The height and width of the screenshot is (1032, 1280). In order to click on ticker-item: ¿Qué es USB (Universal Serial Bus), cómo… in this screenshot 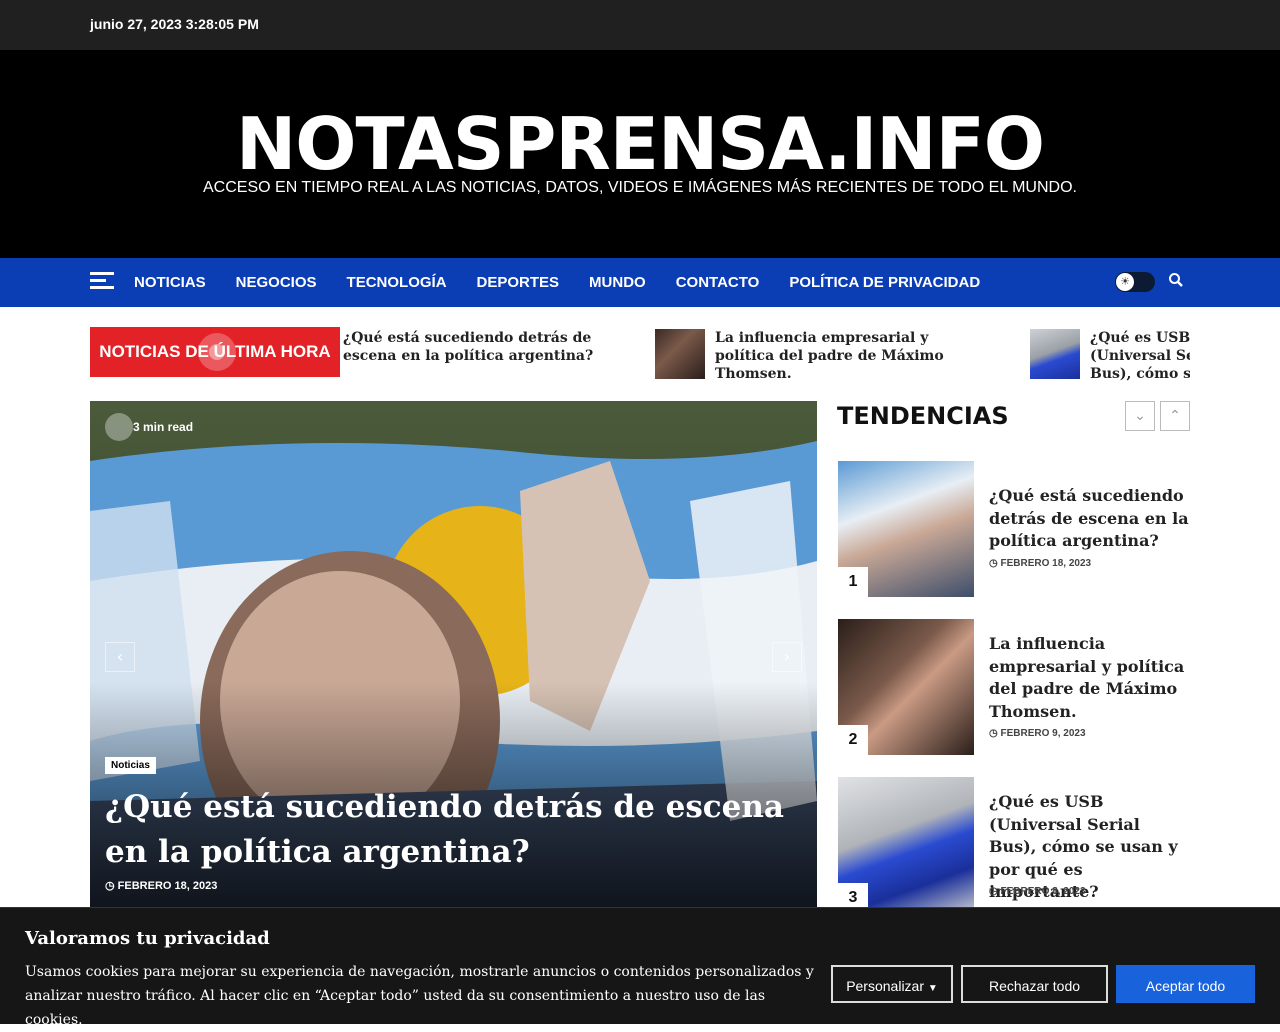, I will do `click(1110, 355)`.